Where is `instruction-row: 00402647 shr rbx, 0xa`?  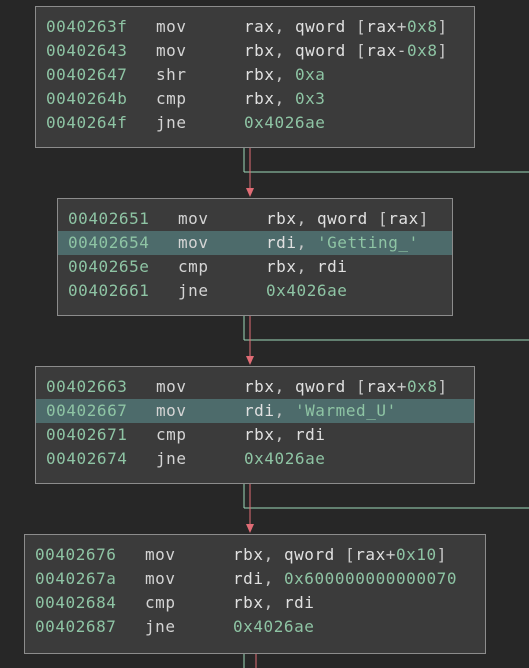 instruction-row: 00402647 shr rbx, 0xa is located at coordinates (255, 75).